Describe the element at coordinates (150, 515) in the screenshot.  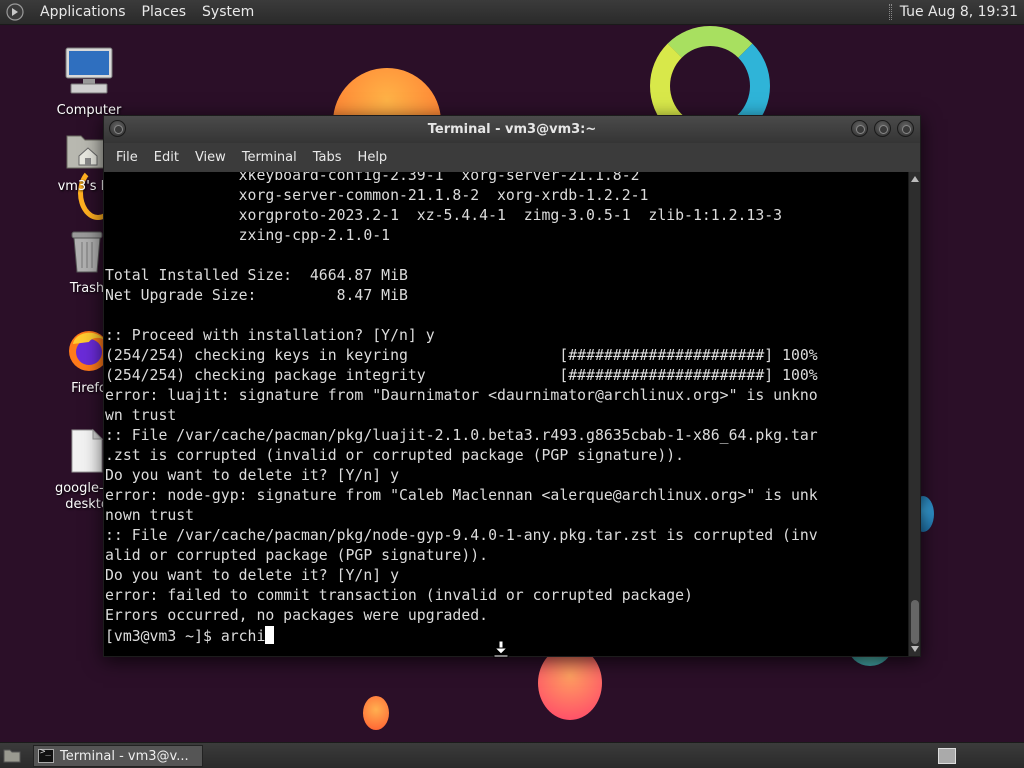
I see `terminal-line: nown trust` at that location.